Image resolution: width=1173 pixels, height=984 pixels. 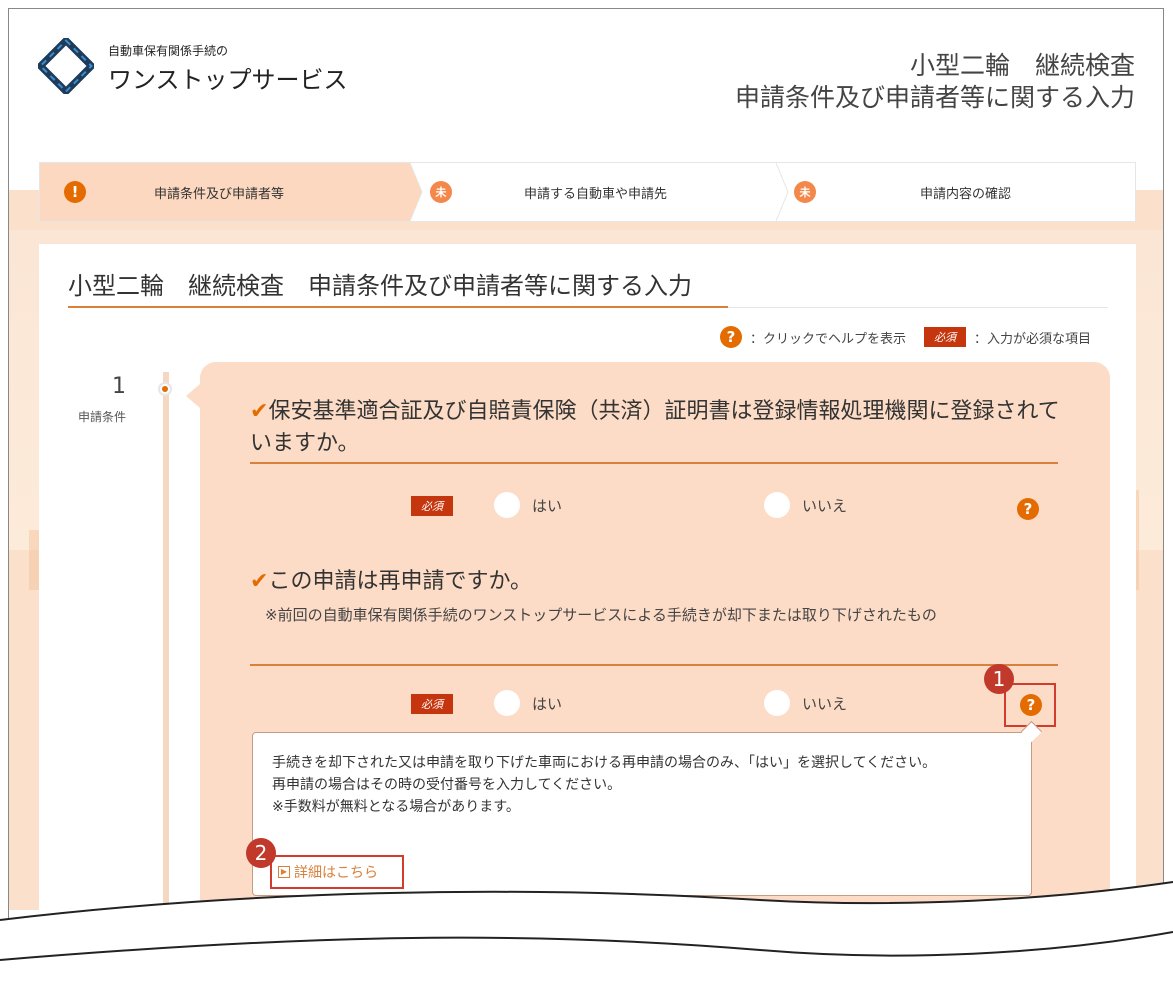 What do you see at coordinates (165, 389) in the screenshot?
I see `timeline-dot` at bounding box center [165, 389].